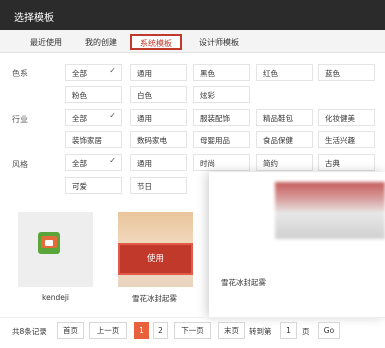 This screenshot has height=348, width=385. Describe the element at coordinates (221, 162) in the screenshot. I see `filter-style-fashion: 时尚` at that location.